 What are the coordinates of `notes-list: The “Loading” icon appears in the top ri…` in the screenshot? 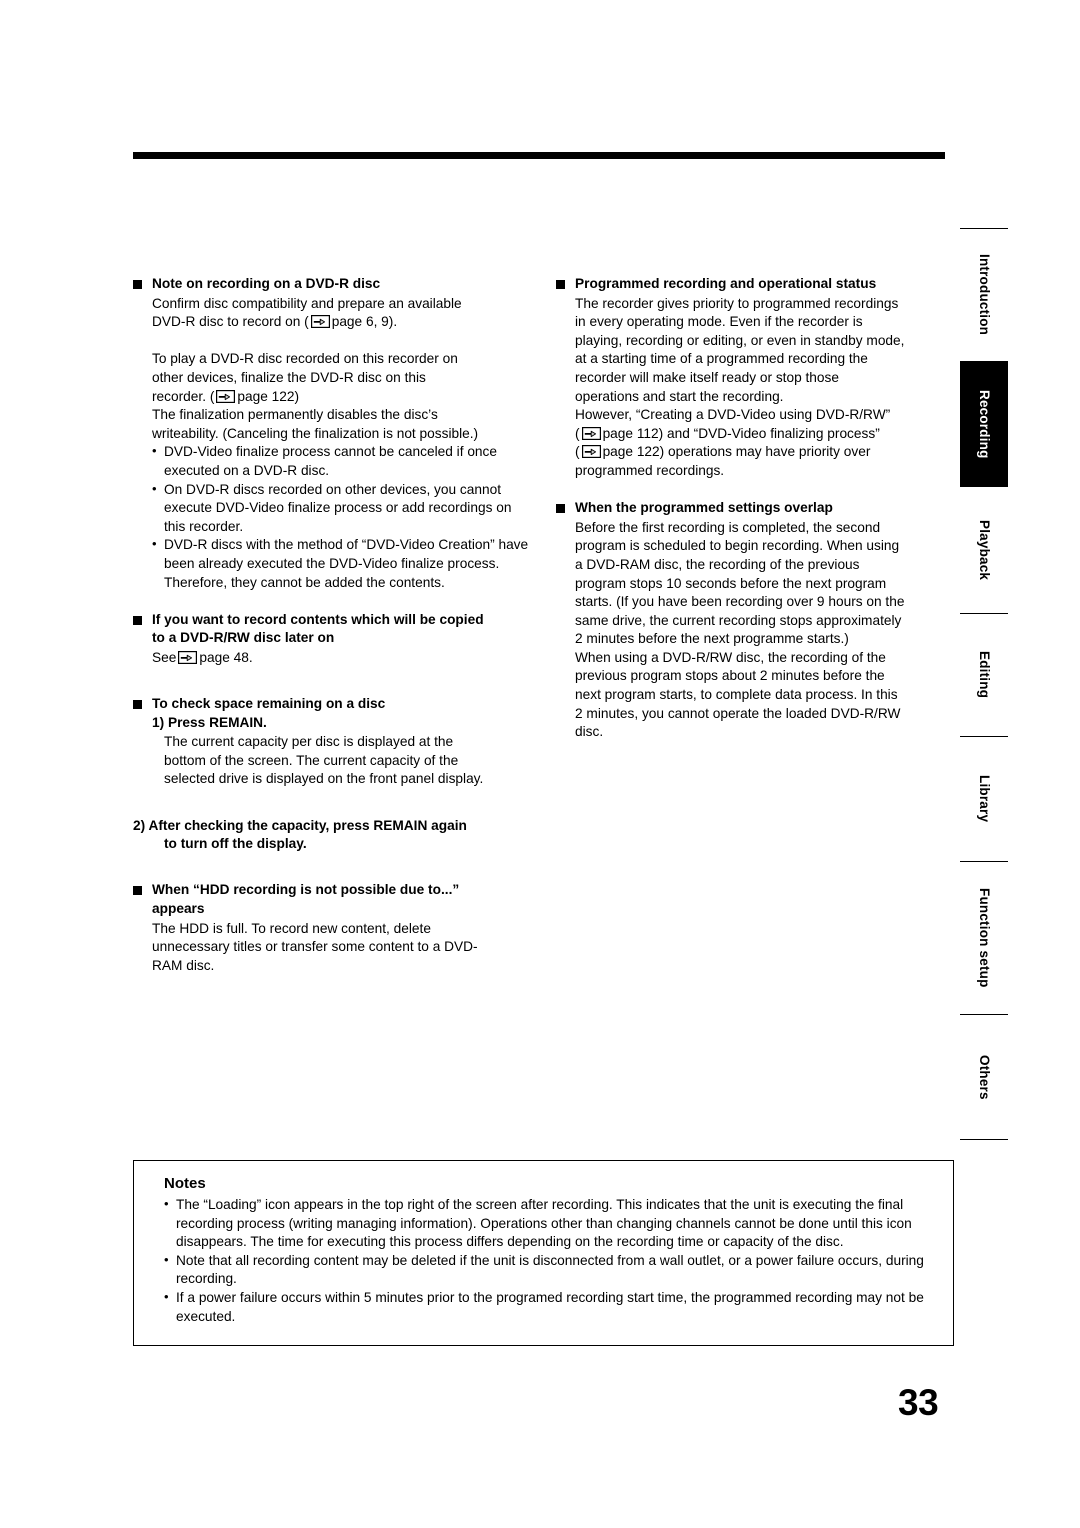 It's located at (543, 1260).